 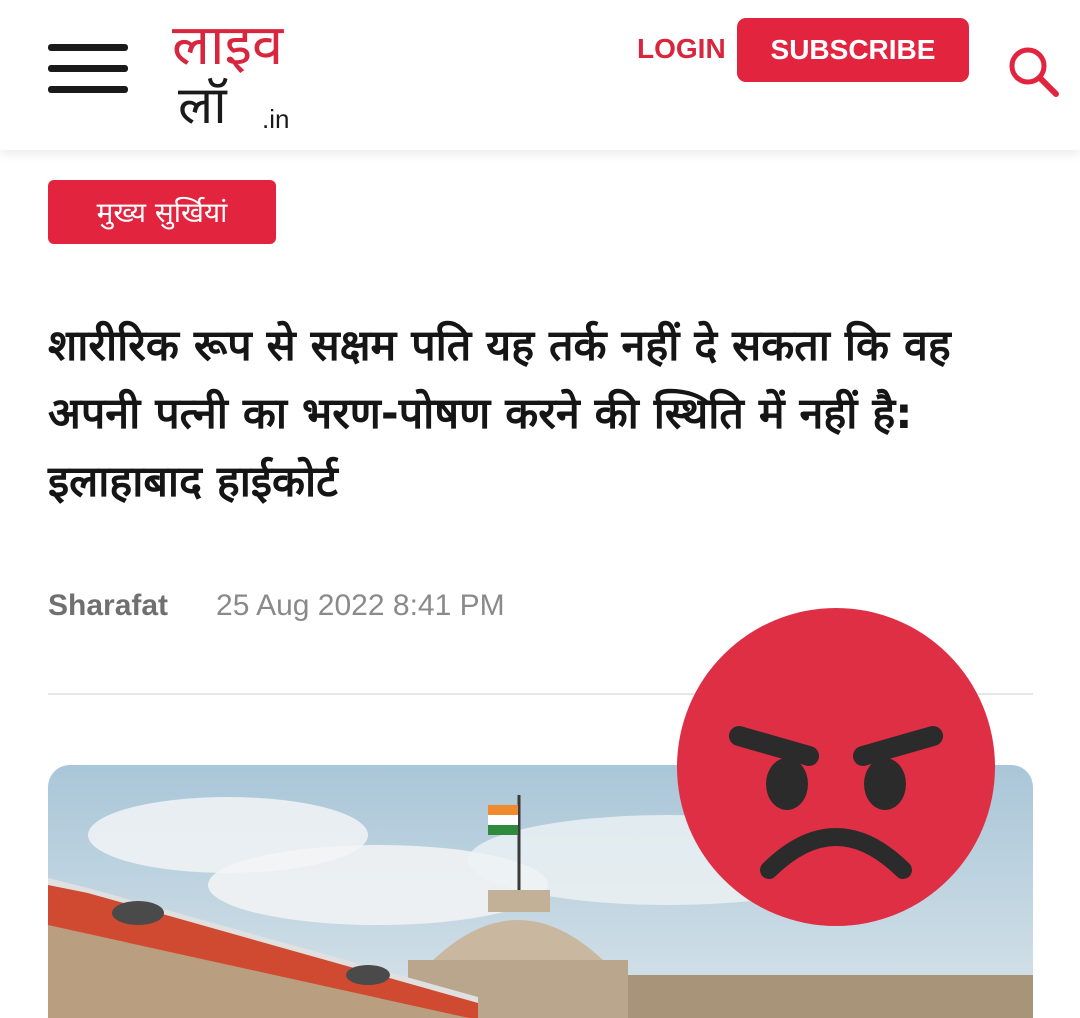 I want to click on site-header: लाइव लॉ .in LOGIN SUBSCRIBE, so click(x=540, y=75).